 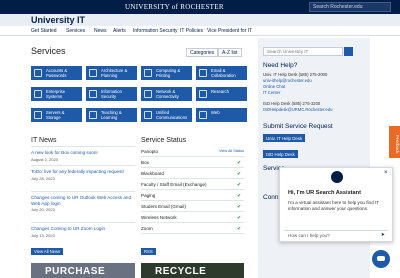 I want to click on services-heading: Services, so click(x=48, y=51).